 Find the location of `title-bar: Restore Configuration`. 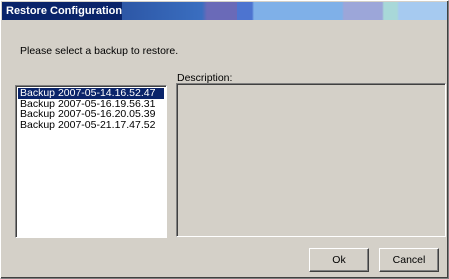

title-bar: Restore Configuration is located at coordinates (224, 11).